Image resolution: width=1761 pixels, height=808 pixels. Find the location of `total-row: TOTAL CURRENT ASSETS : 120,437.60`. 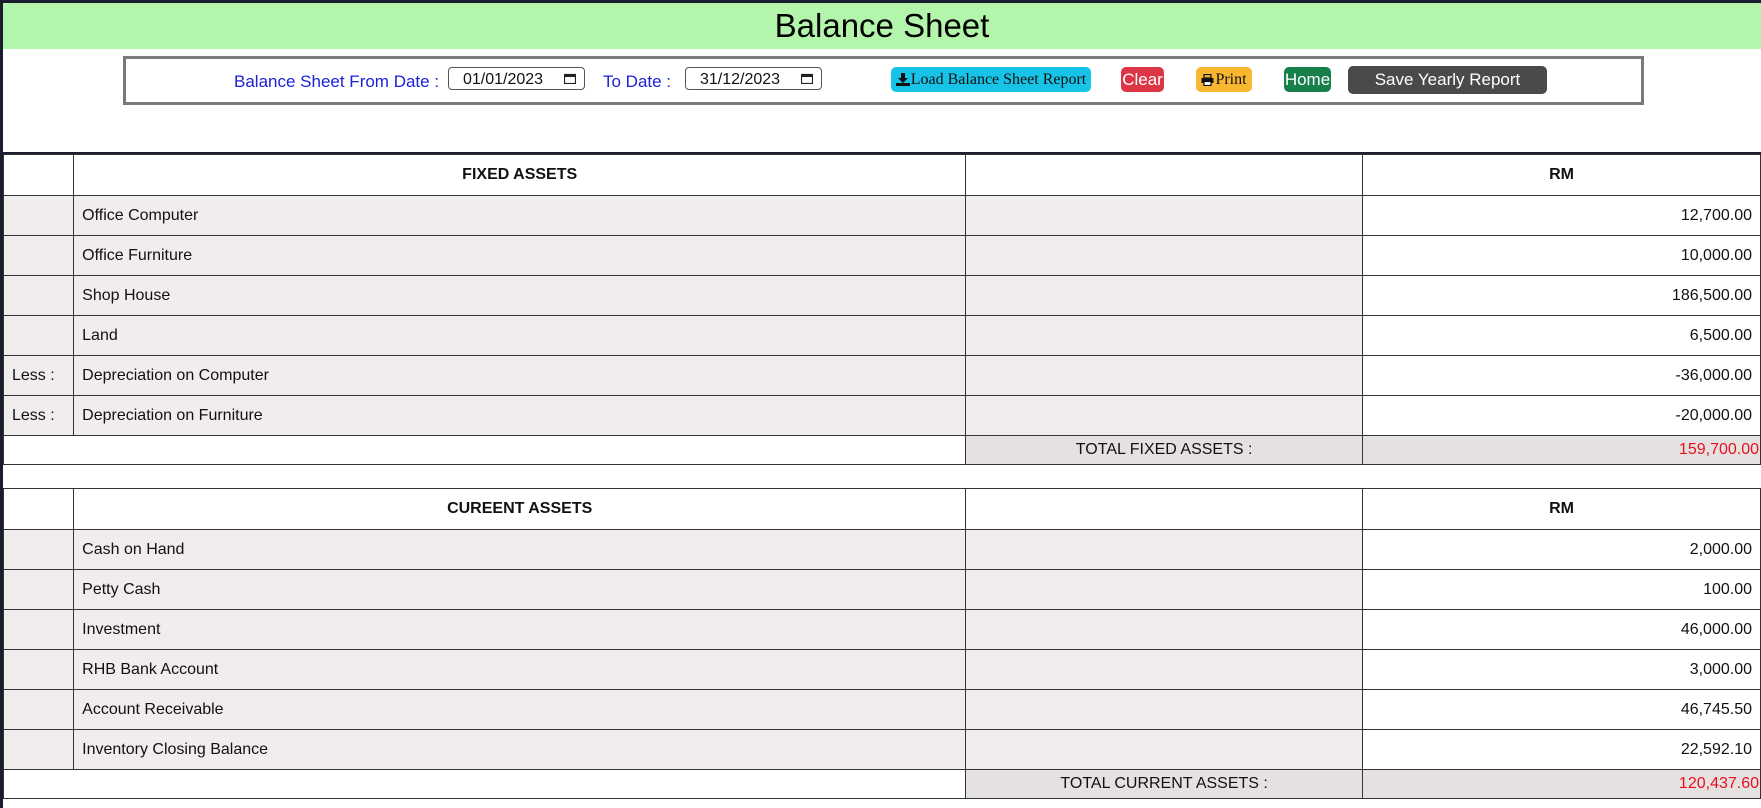

total-row: TOTAL CURRENT ASSETS : 120,437.60 is located at coordinates (881, 784).